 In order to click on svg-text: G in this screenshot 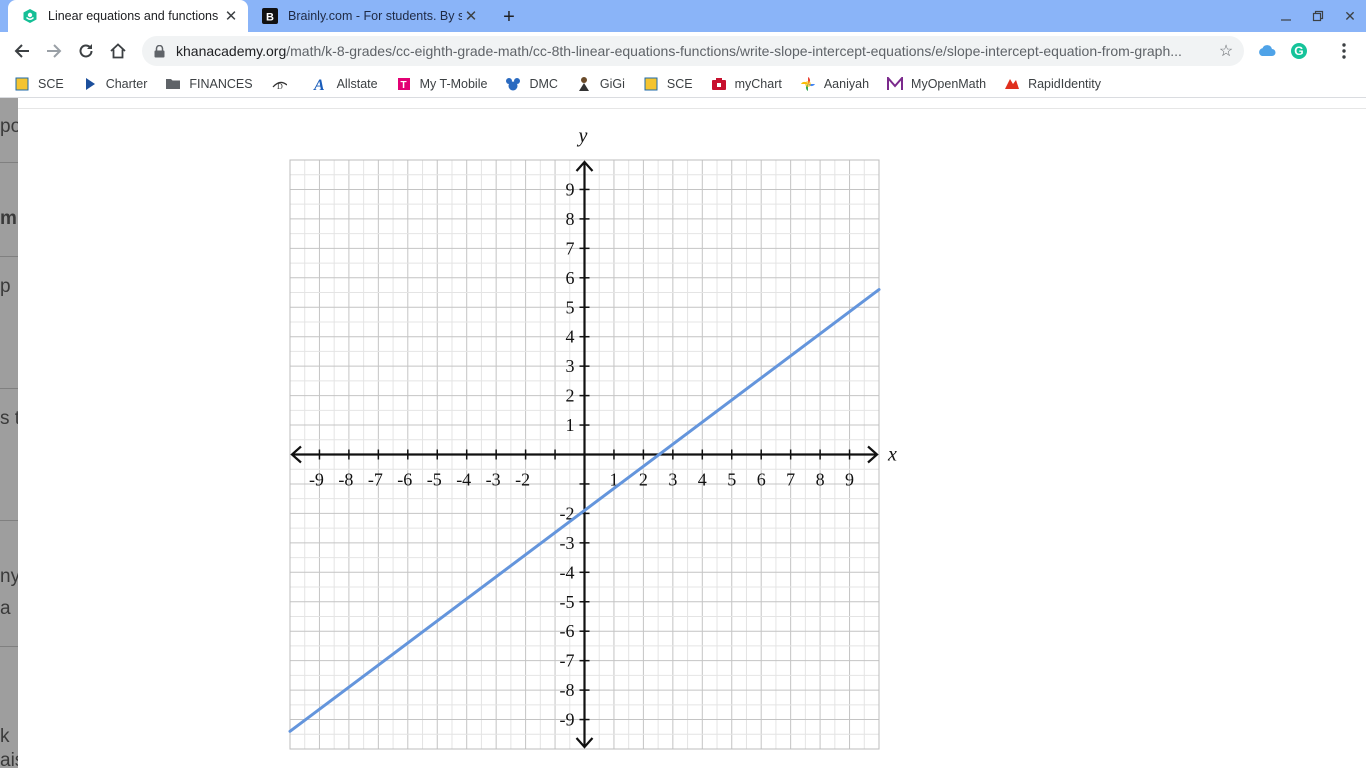, I will do `click(1298, 51)`.